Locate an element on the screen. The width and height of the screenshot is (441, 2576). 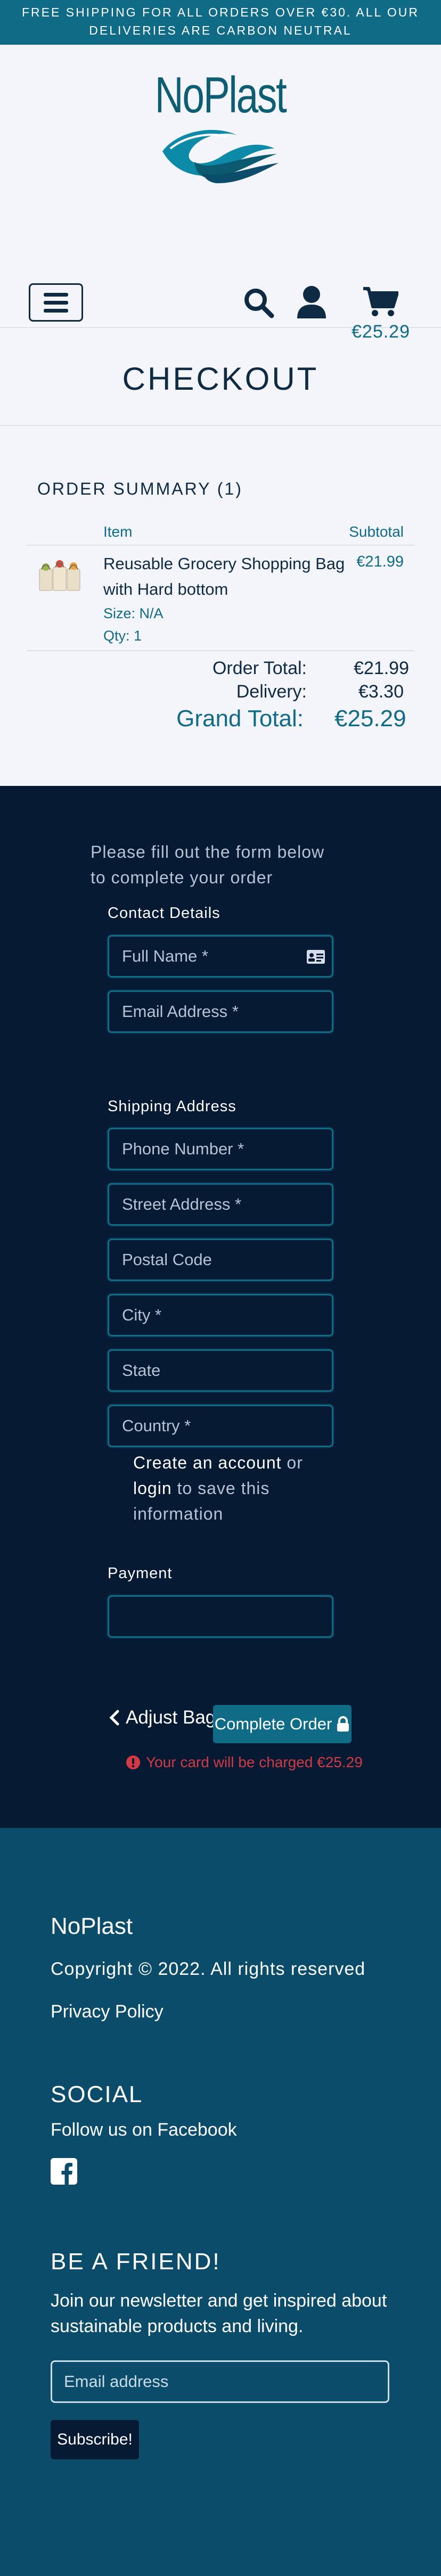
complete-order-label: Complete Order is located at coordinates (273, 1723).